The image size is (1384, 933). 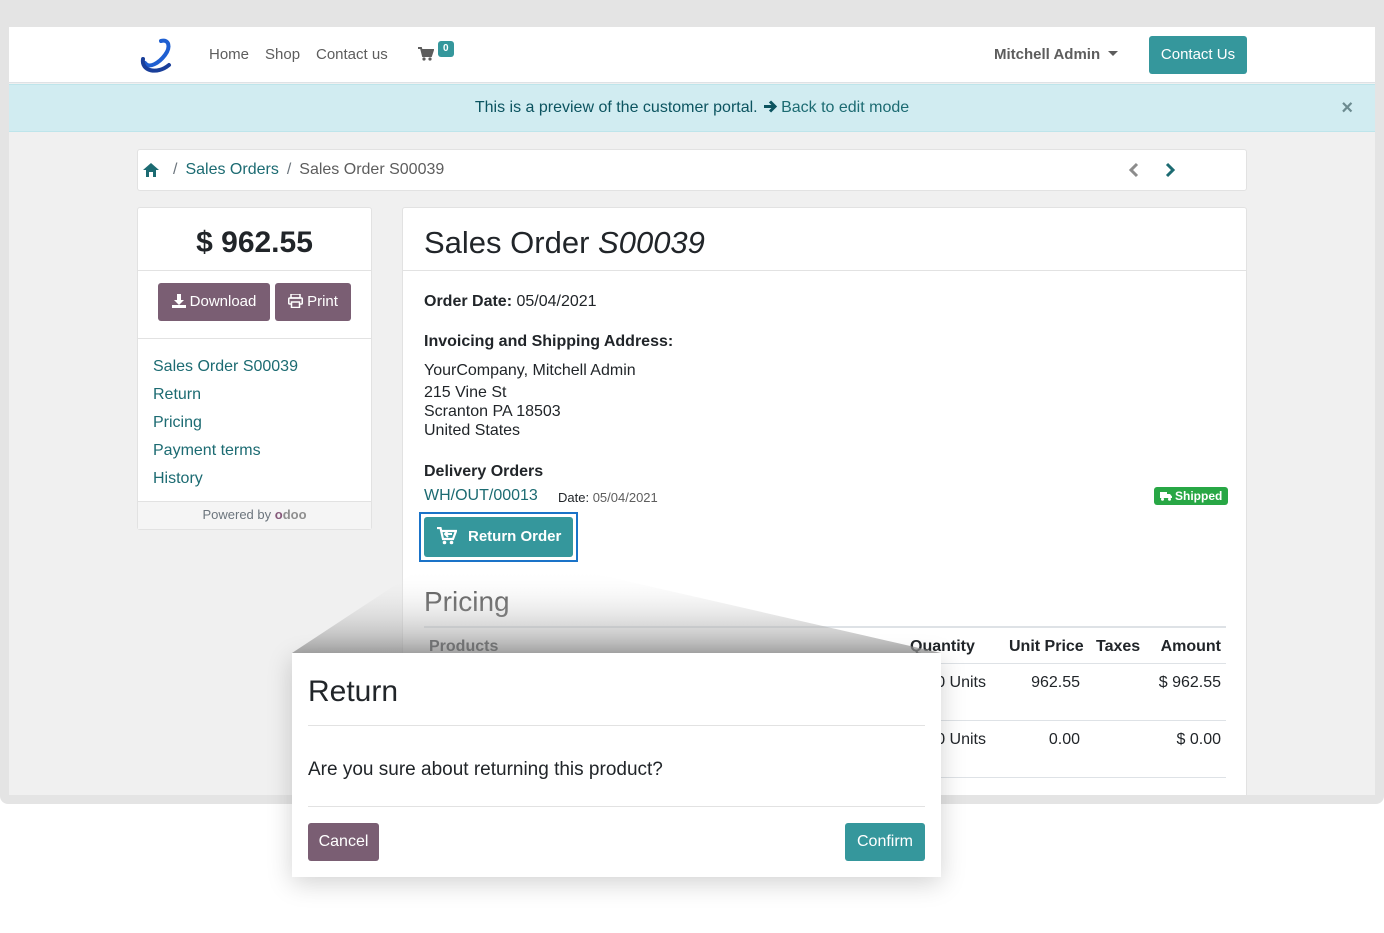 What do you see at coordinates (625, 497) in the screenshot?
I see `delivery-date-value: 05/04/2021` at bounding box center [625, 497].